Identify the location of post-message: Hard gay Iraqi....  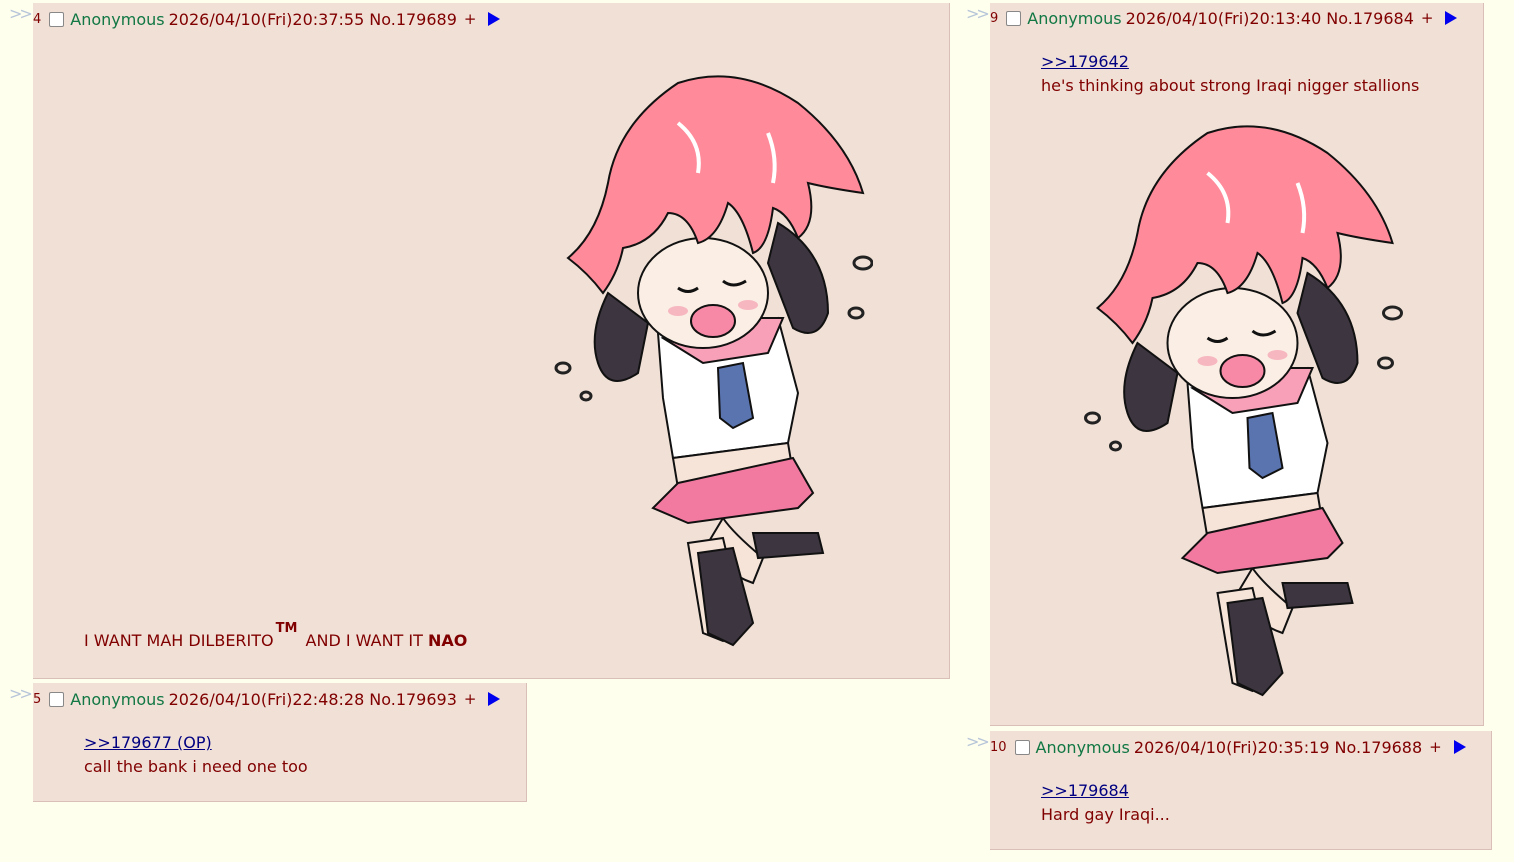
(1105, 814).